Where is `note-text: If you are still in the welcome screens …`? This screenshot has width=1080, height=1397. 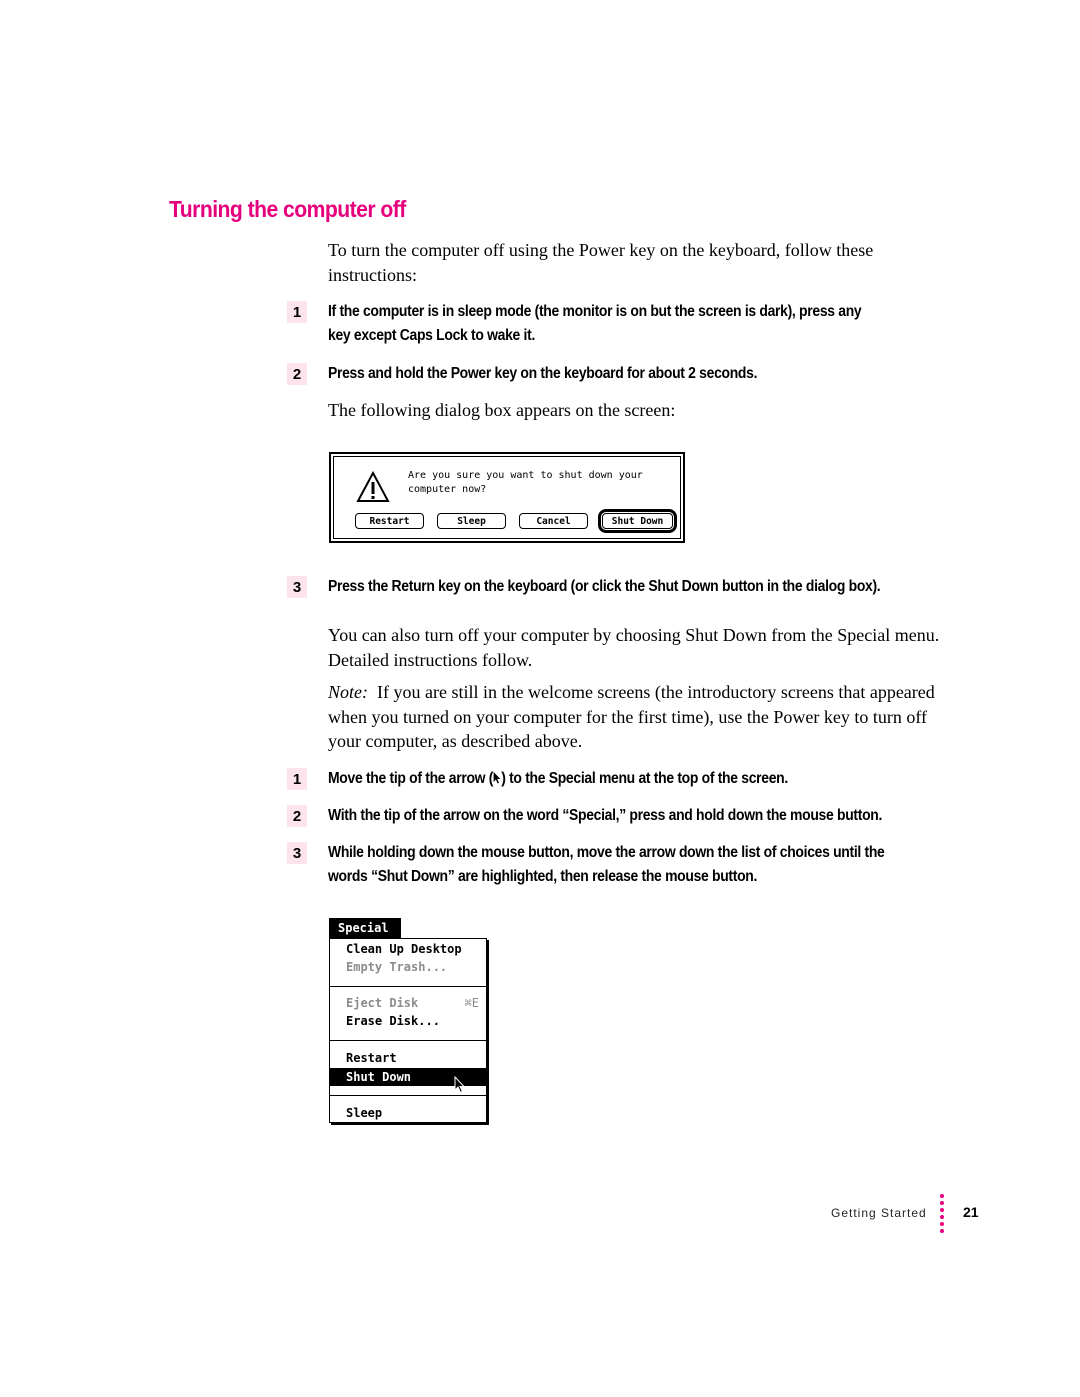 note-text: If you are still in the welcome screens … is located at coordinates (631, 716).